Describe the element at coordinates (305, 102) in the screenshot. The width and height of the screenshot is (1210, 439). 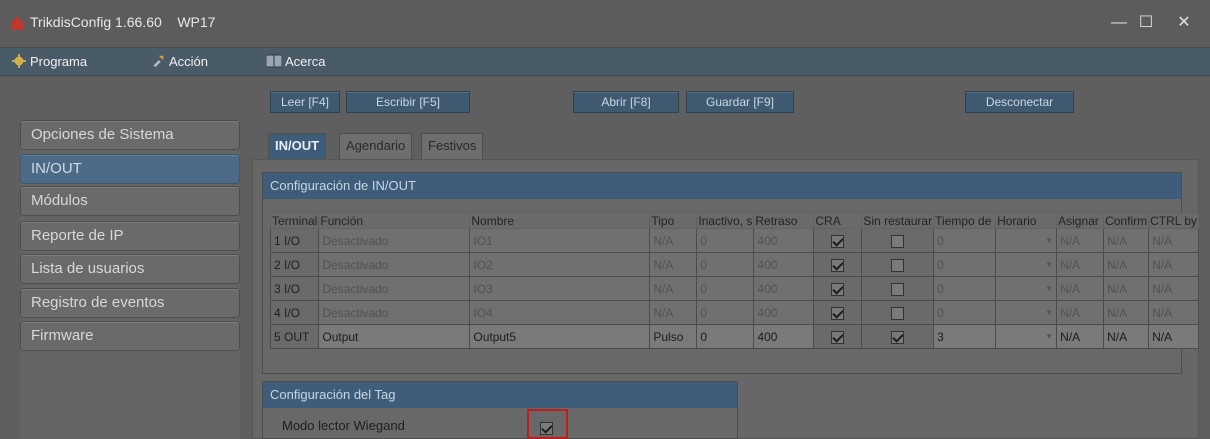
I see `read-button: Leer [F4]` at that location.